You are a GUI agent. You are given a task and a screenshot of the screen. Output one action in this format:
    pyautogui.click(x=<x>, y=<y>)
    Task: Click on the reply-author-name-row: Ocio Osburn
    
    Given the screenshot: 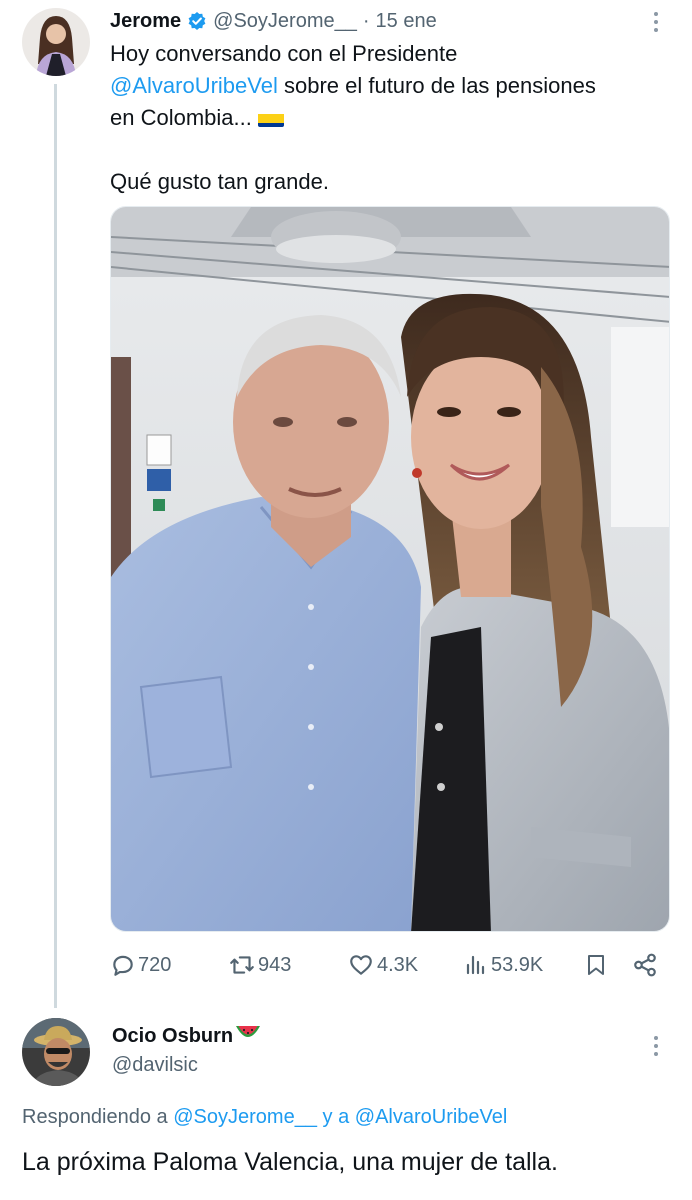 What is the action you would take?
    pyautogui.click(x=186, y=1036)
    